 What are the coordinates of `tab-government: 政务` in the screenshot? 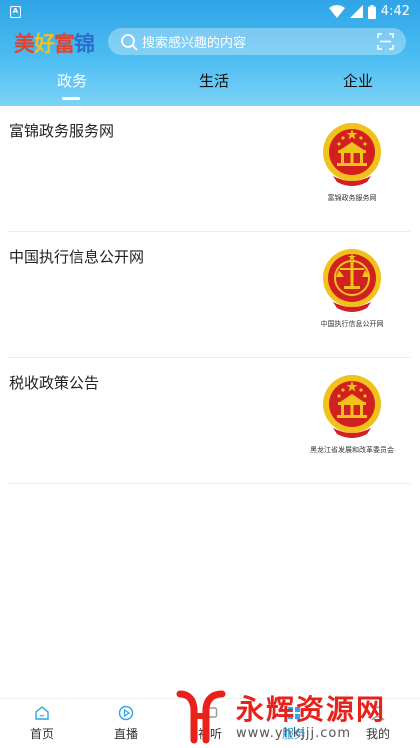 It's located at (72, 80).